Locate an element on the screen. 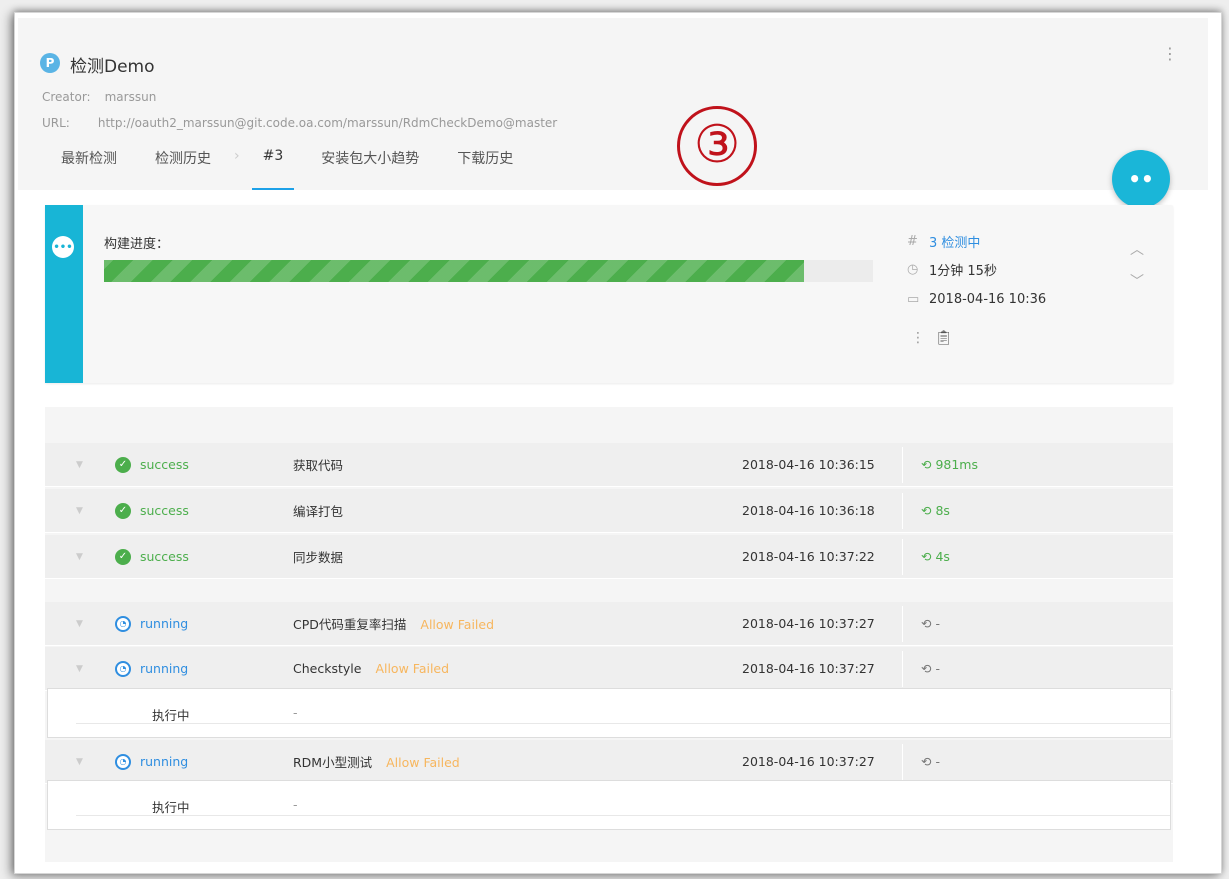 Image resolution: width=1229 pixels, height=879 pixels. step-name-text: CPD代码重复率扫描 is located at coordinates (350, 624).